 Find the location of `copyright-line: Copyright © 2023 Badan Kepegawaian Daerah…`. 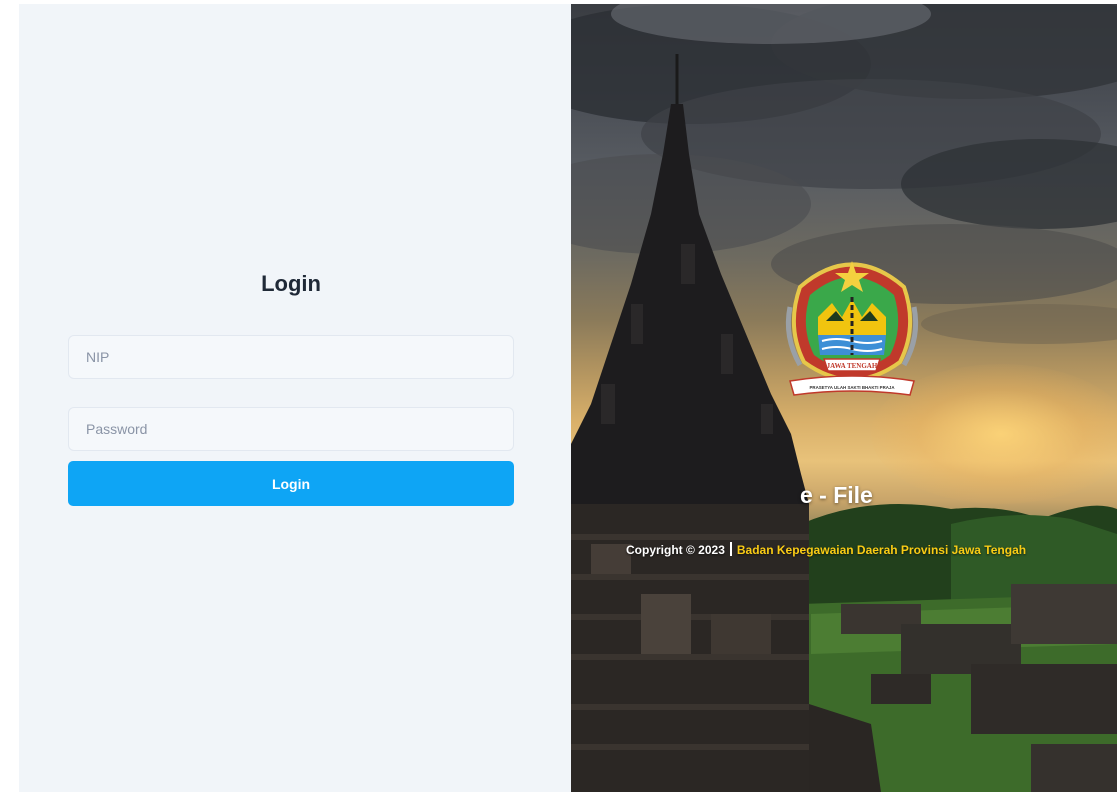

copyright-line: Copyright © 2023 Badan Kepegawaian Daerah… is located at coordinates (826, 549).